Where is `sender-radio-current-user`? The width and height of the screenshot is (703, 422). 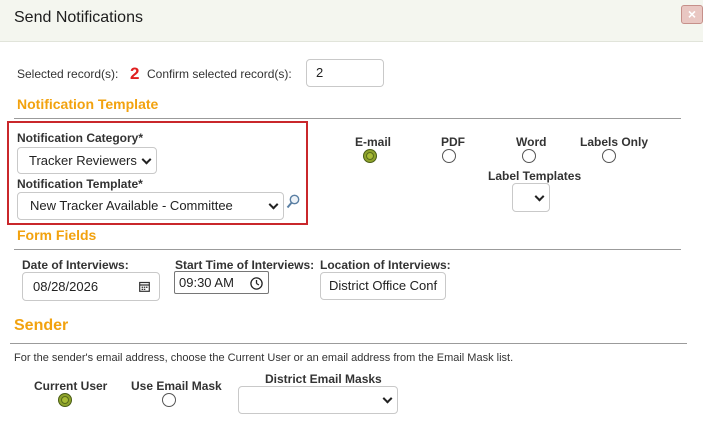 sender-radio-current-user is located at coordinates (65, 400).